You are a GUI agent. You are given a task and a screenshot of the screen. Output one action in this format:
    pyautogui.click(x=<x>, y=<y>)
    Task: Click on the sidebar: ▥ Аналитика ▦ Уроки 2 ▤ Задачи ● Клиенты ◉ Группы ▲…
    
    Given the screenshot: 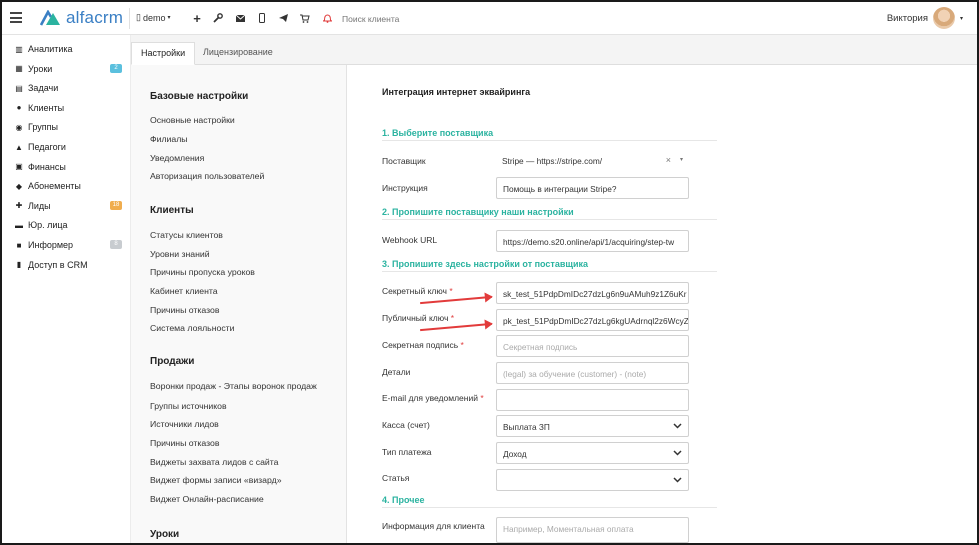 What is the action you would take?
    pyautogui.click(x=66, y=289)
    